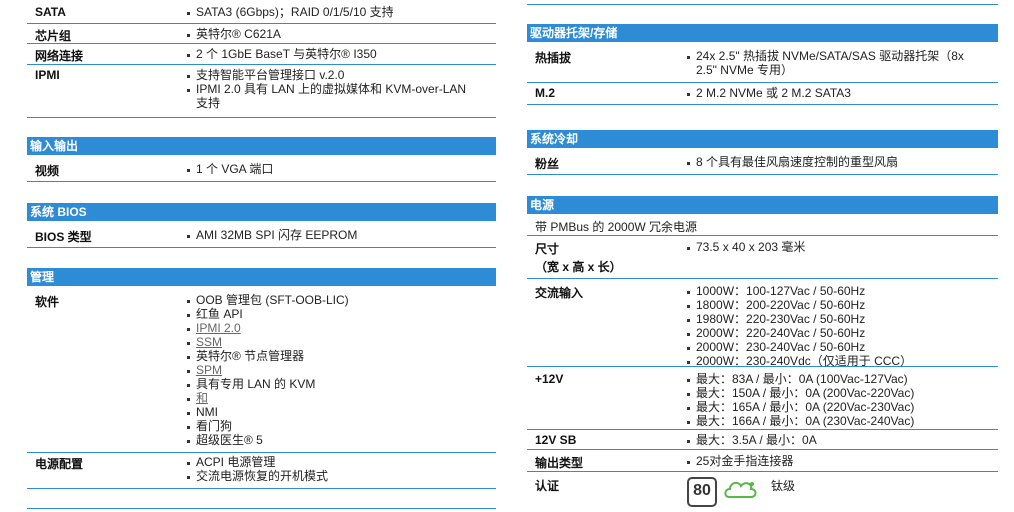 The height and width of the screenshot is (512, 1014). I want to click on spec-value: 交流电源恢复的开机模式, so click(336, 476).